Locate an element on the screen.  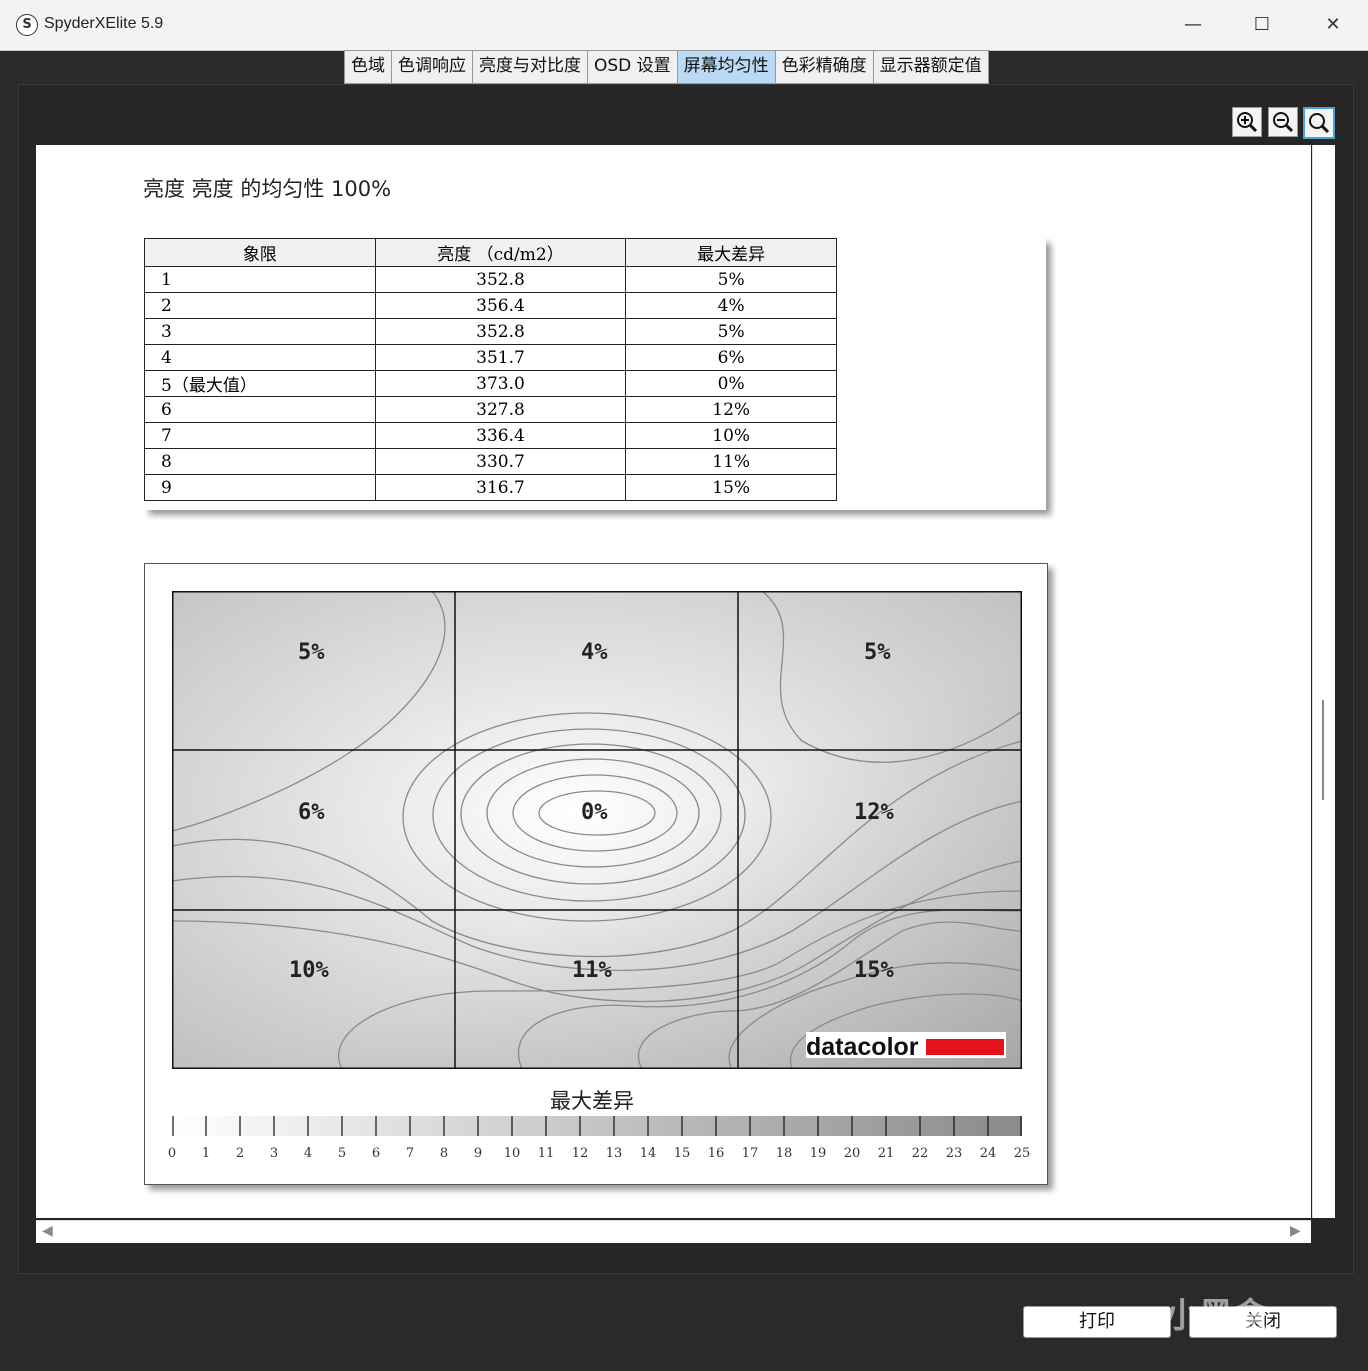
quadrant-cell: 1 is located at coordinates (260, 279).